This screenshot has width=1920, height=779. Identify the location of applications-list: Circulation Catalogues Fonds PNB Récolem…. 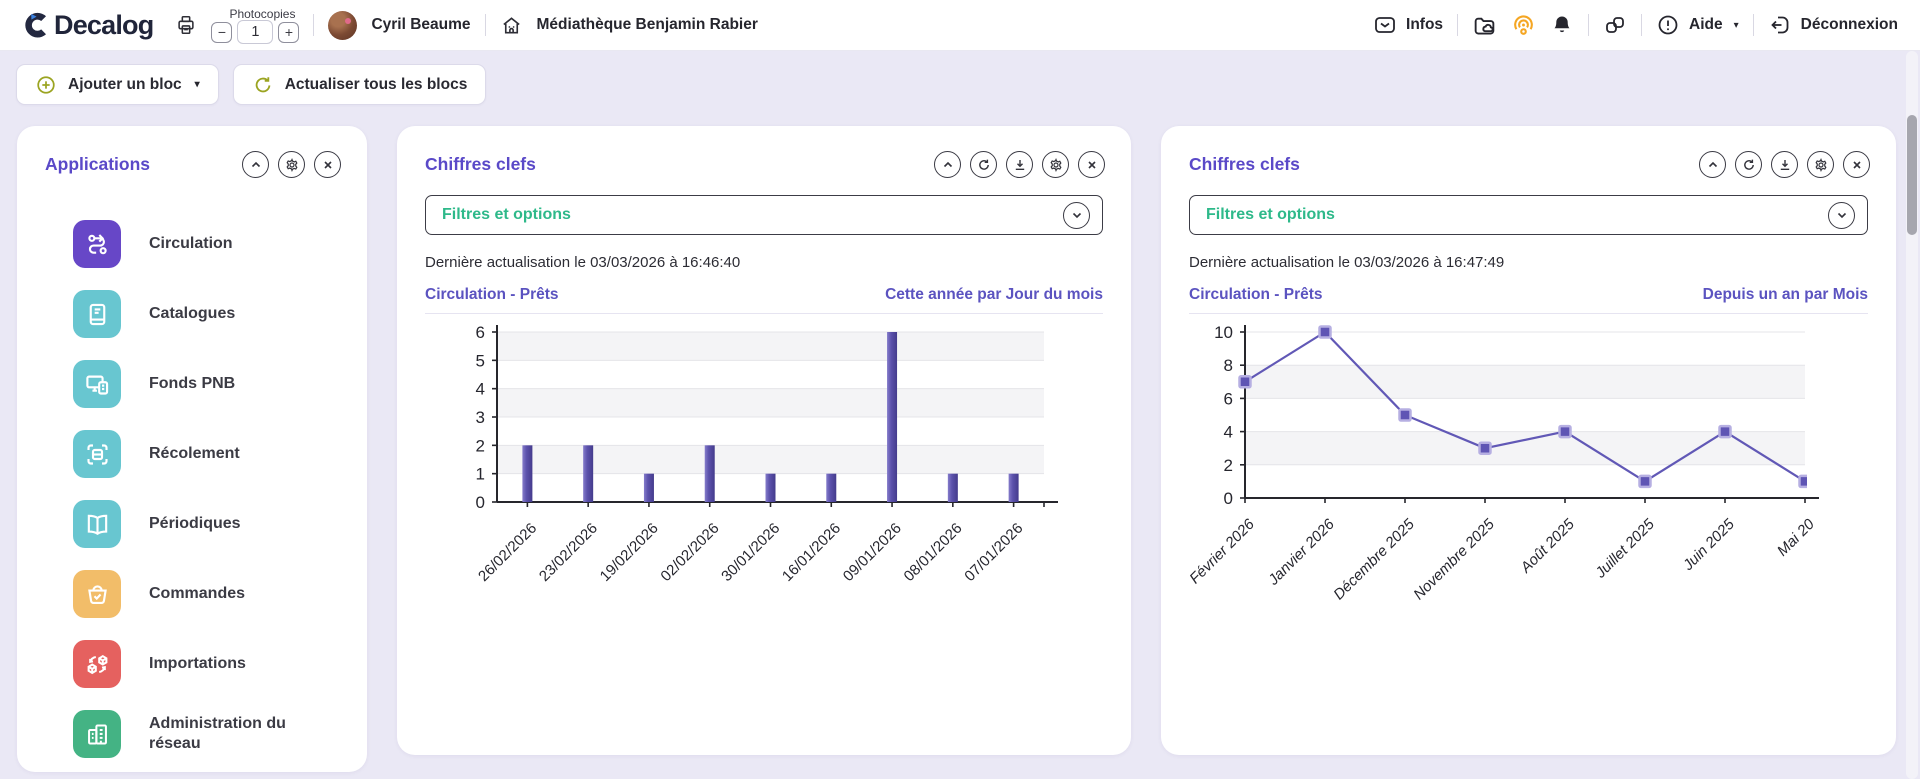
(192, 489).